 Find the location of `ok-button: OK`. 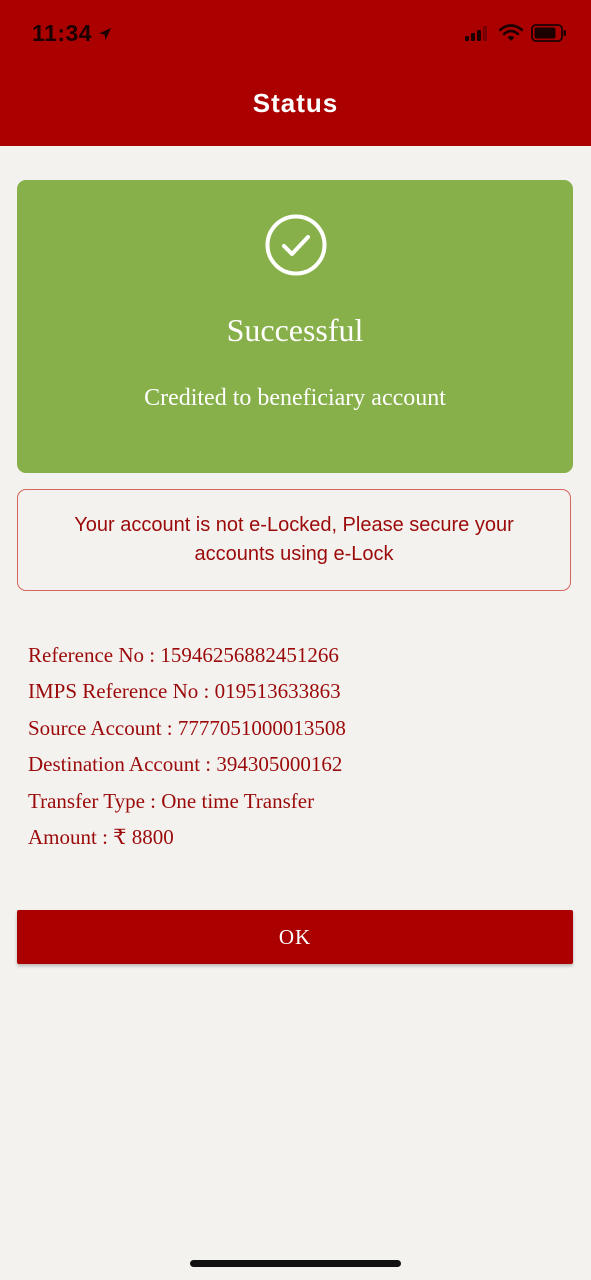

ok-button: OK is located at coordinates (295, 937).